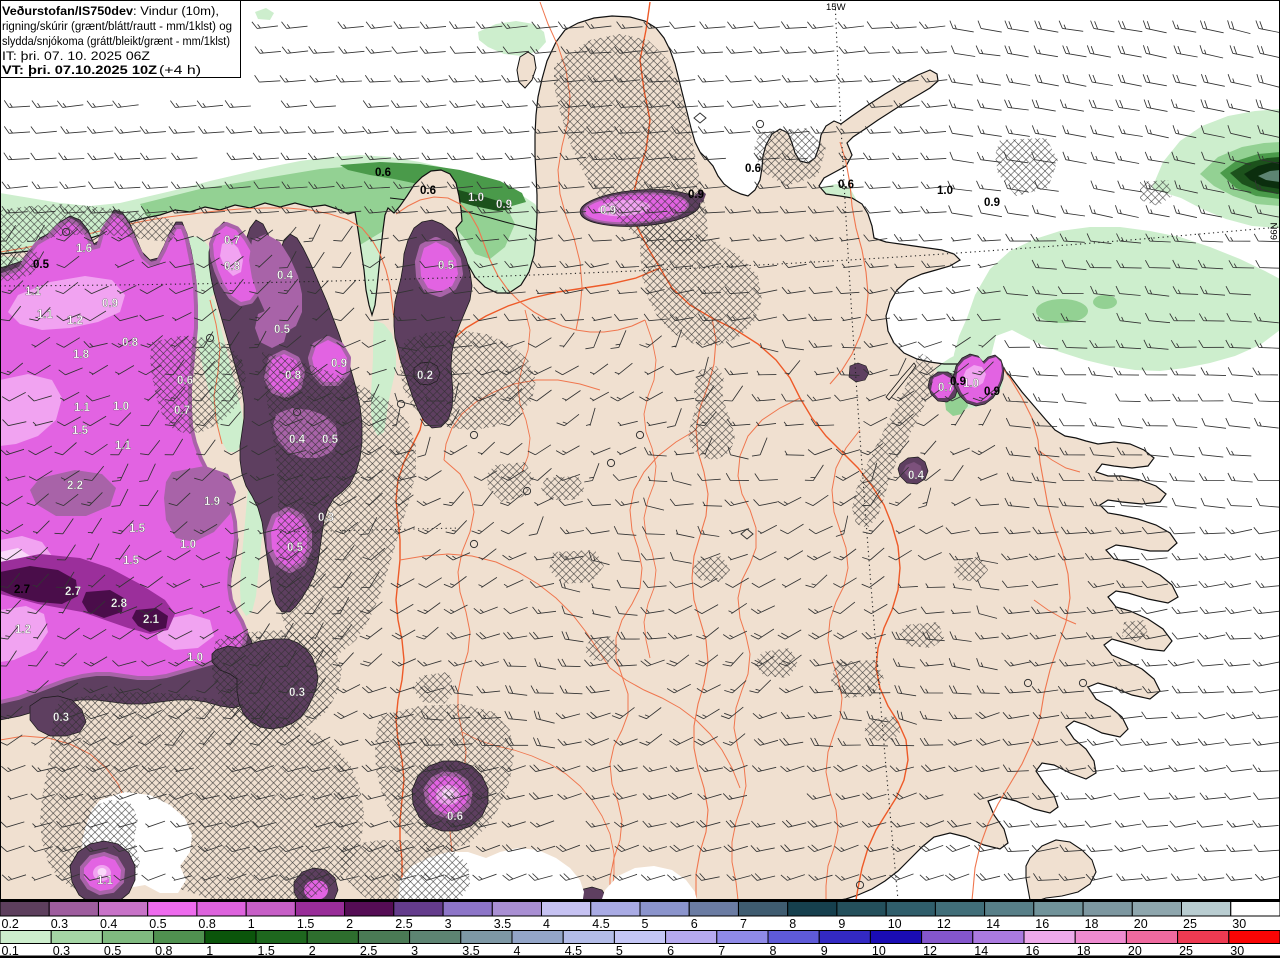 This screenshot has width=1280, height=958. I want to click on svg-text:: Vindur (10m),: : Vindur (10m),, so click(176, 11).